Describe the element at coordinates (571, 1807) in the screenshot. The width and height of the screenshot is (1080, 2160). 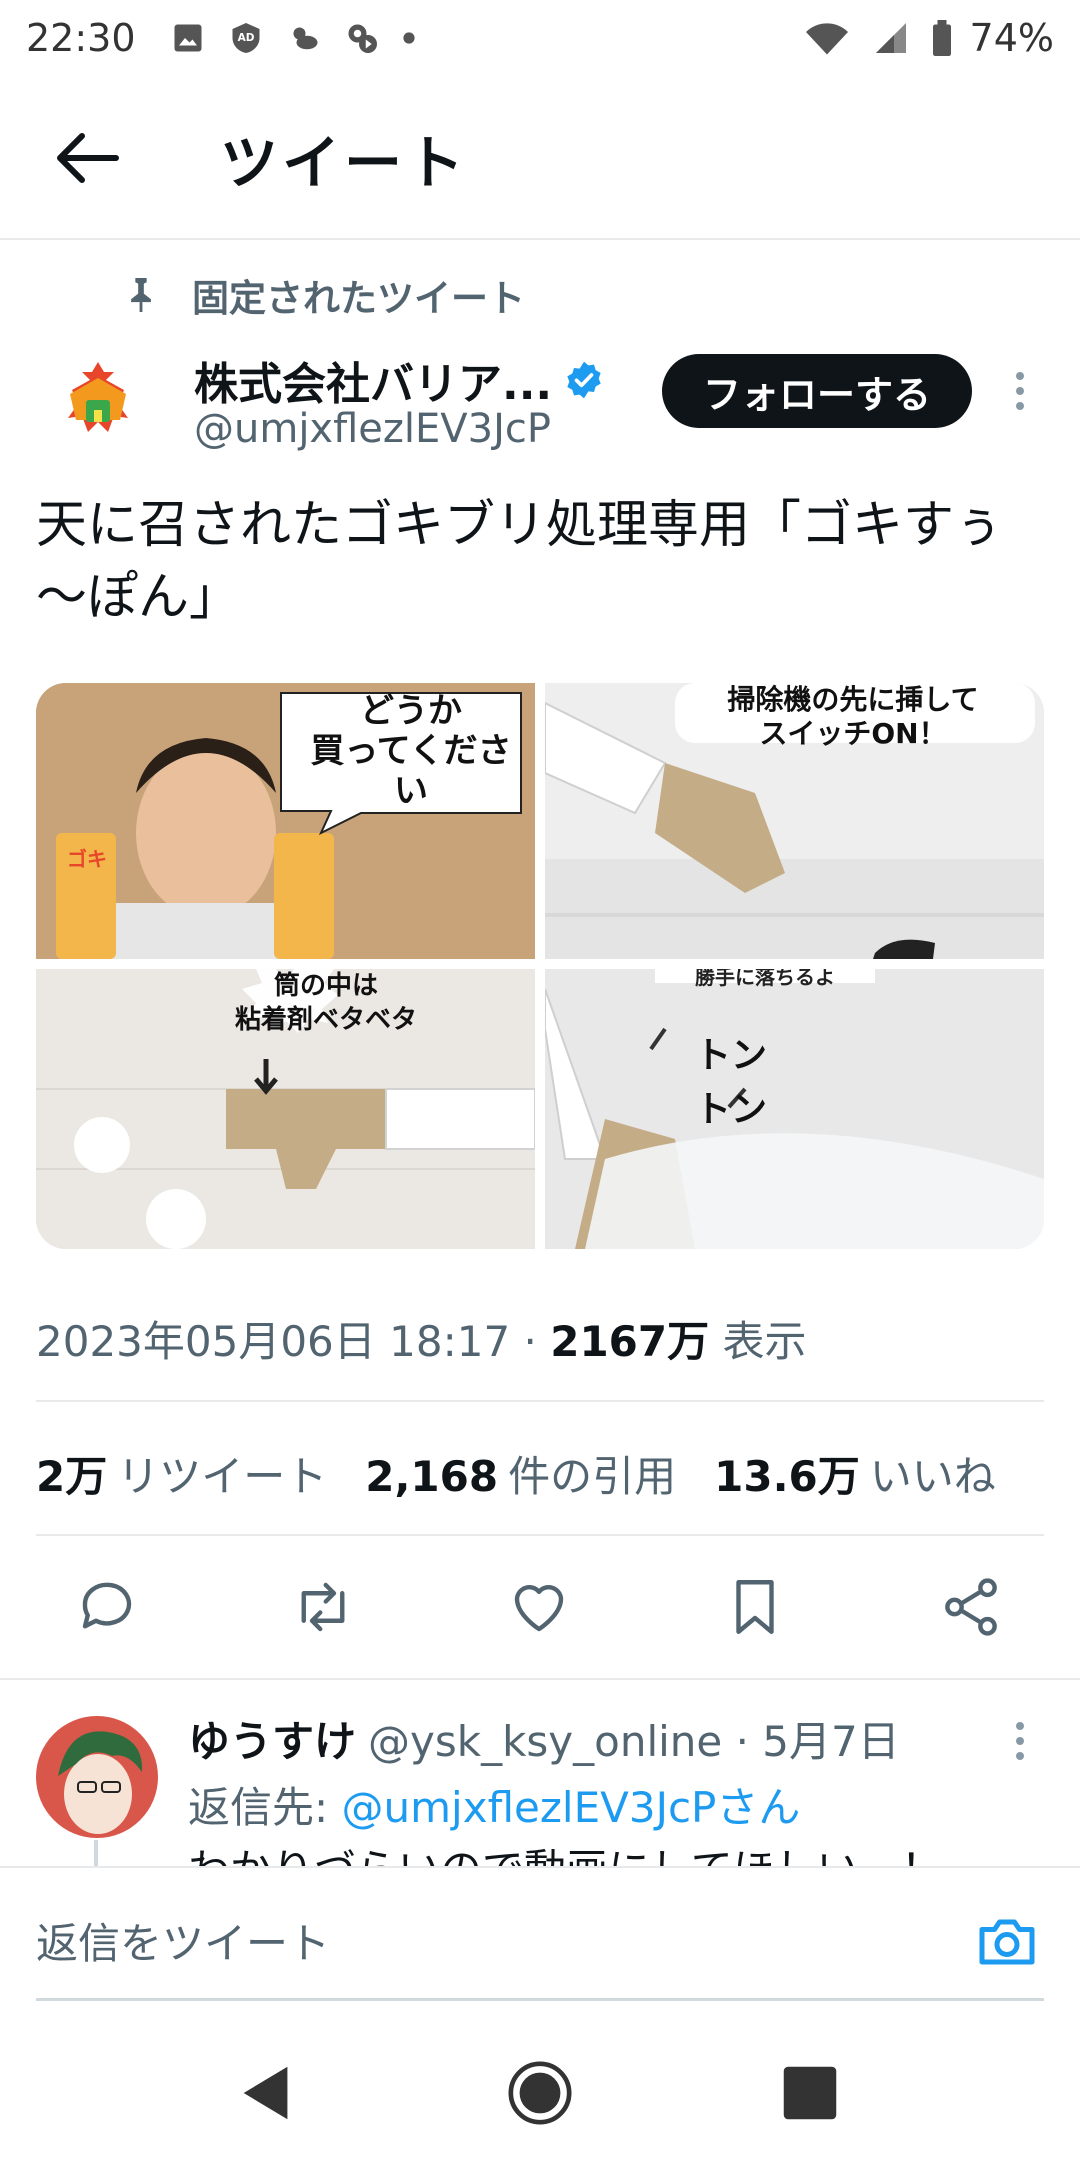
I see `reply-to-handle-link: @umjxflezlEV3JcPさん` at that location.